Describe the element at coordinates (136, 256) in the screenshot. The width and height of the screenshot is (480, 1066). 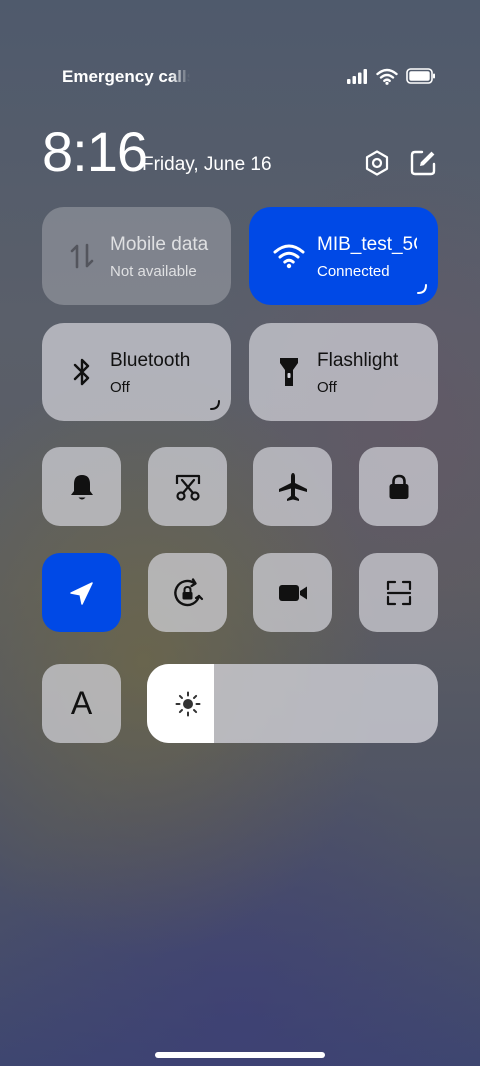
I see `mobile-data-tile: Mobile data Not available` at that location.